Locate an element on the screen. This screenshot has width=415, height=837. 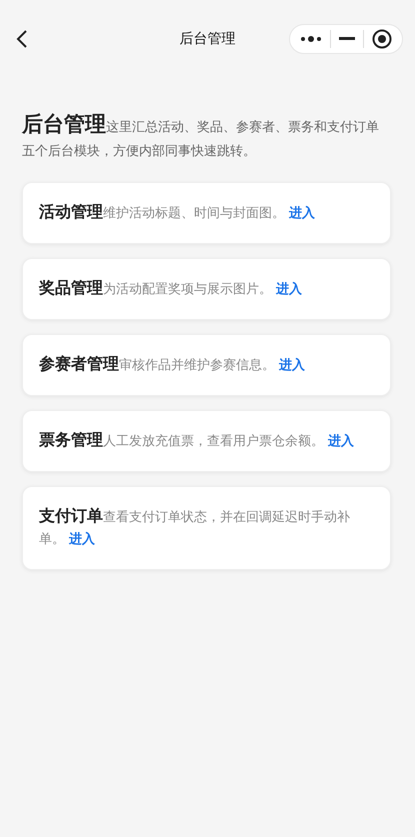
module-description: 支付订单查看支付订单状态，并在回调延迟时手动补单。 进入 is located at coordinates (195, 527).